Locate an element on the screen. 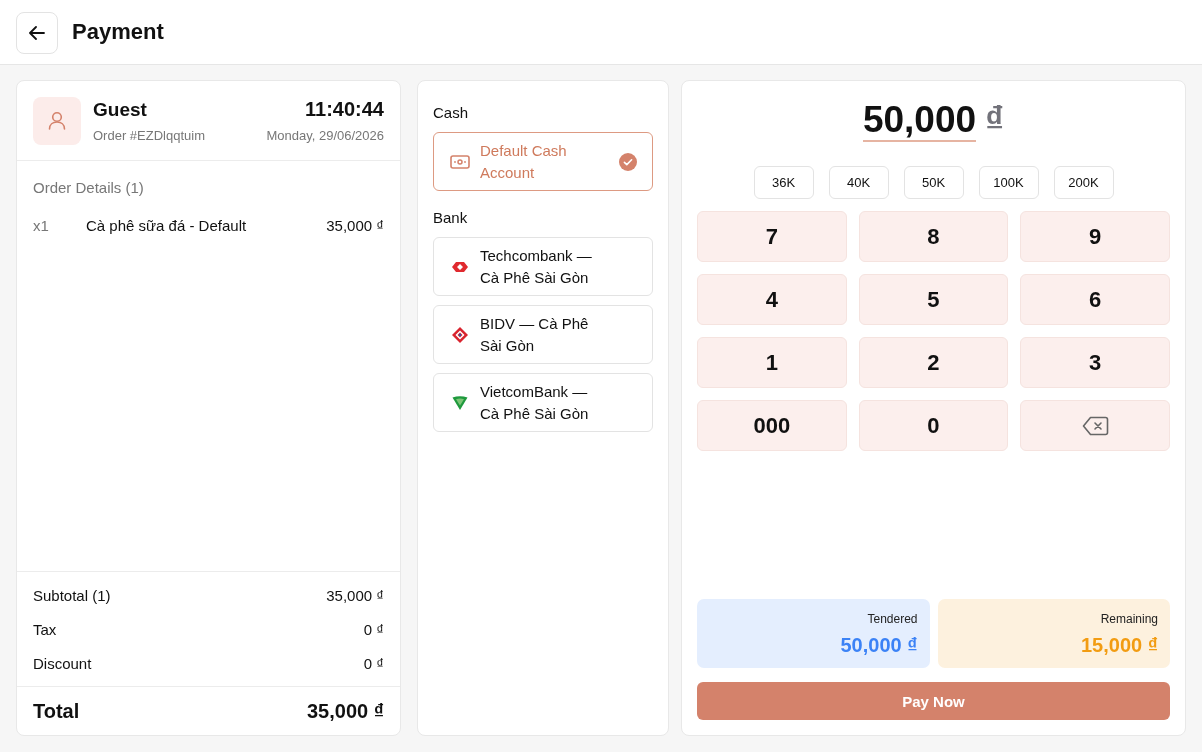 This screenshot has width=1202, height=752. summary-label: Tax is located at coordinates (45, 629).